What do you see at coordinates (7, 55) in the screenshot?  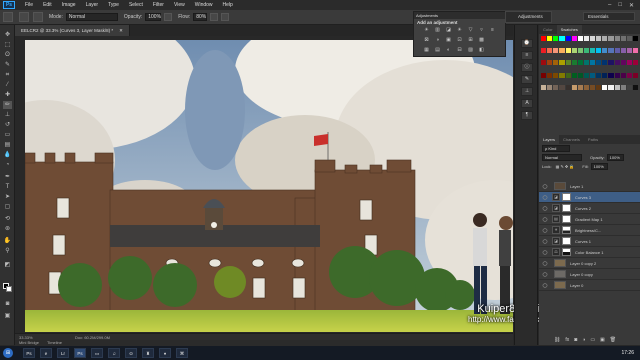 I see `lasso-tool-icon: ʘ` at bounding box center [7, 55].